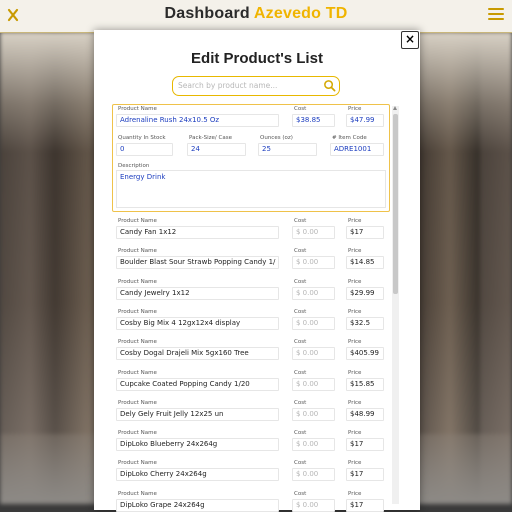 Image resolution: width=512 pixels, height=512 pixels. I want to click on app-title: Dashboard Azevedo TD, so click(256, 14).